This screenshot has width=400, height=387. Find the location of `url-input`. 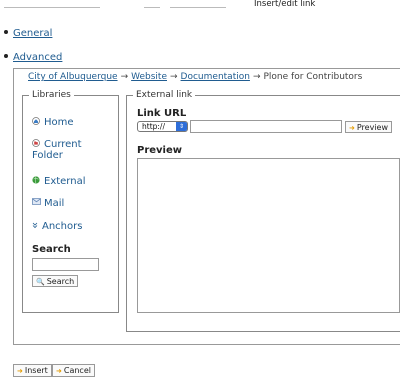

url-input is located at coordinates (266, 126).